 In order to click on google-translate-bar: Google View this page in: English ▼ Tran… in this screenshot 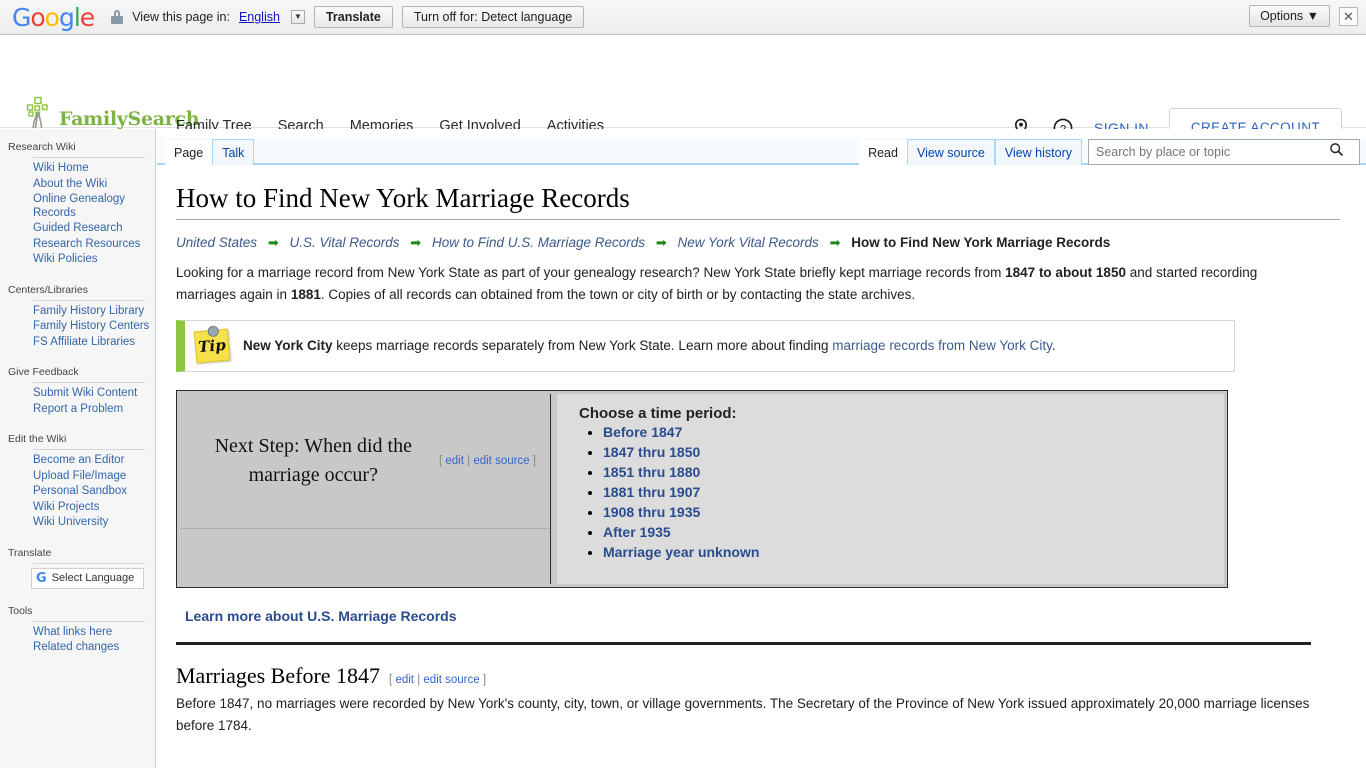, I will do `click(683, 17)`.